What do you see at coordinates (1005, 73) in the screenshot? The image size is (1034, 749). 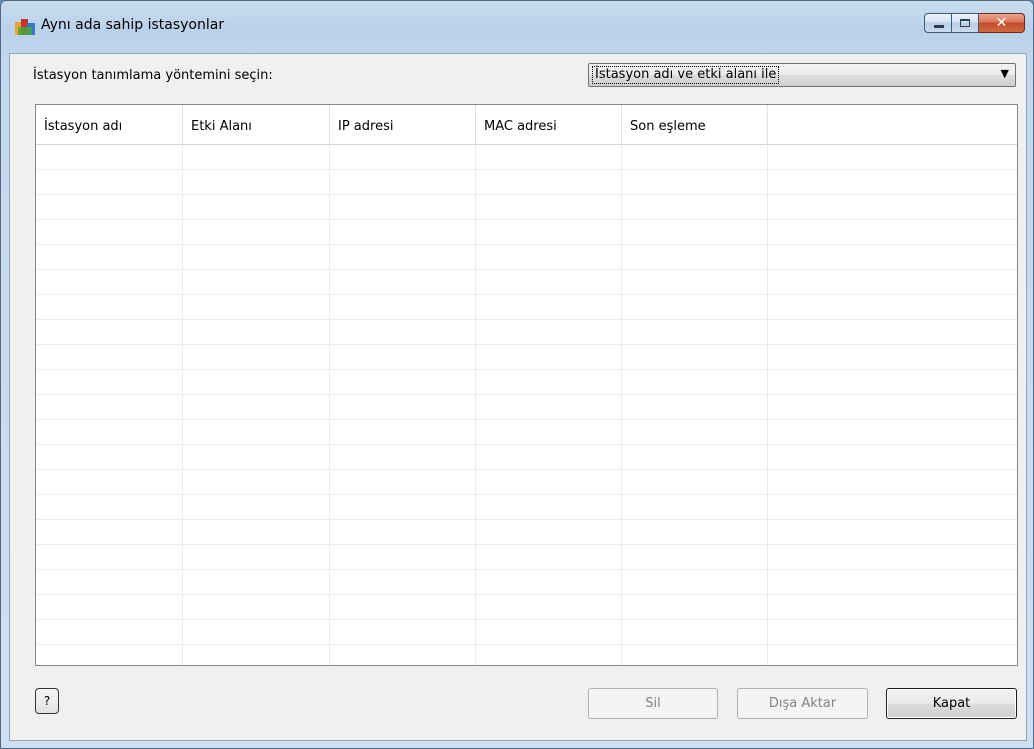 I see `chevron-down-icon: ▼` at bounding box center [1005, 73].